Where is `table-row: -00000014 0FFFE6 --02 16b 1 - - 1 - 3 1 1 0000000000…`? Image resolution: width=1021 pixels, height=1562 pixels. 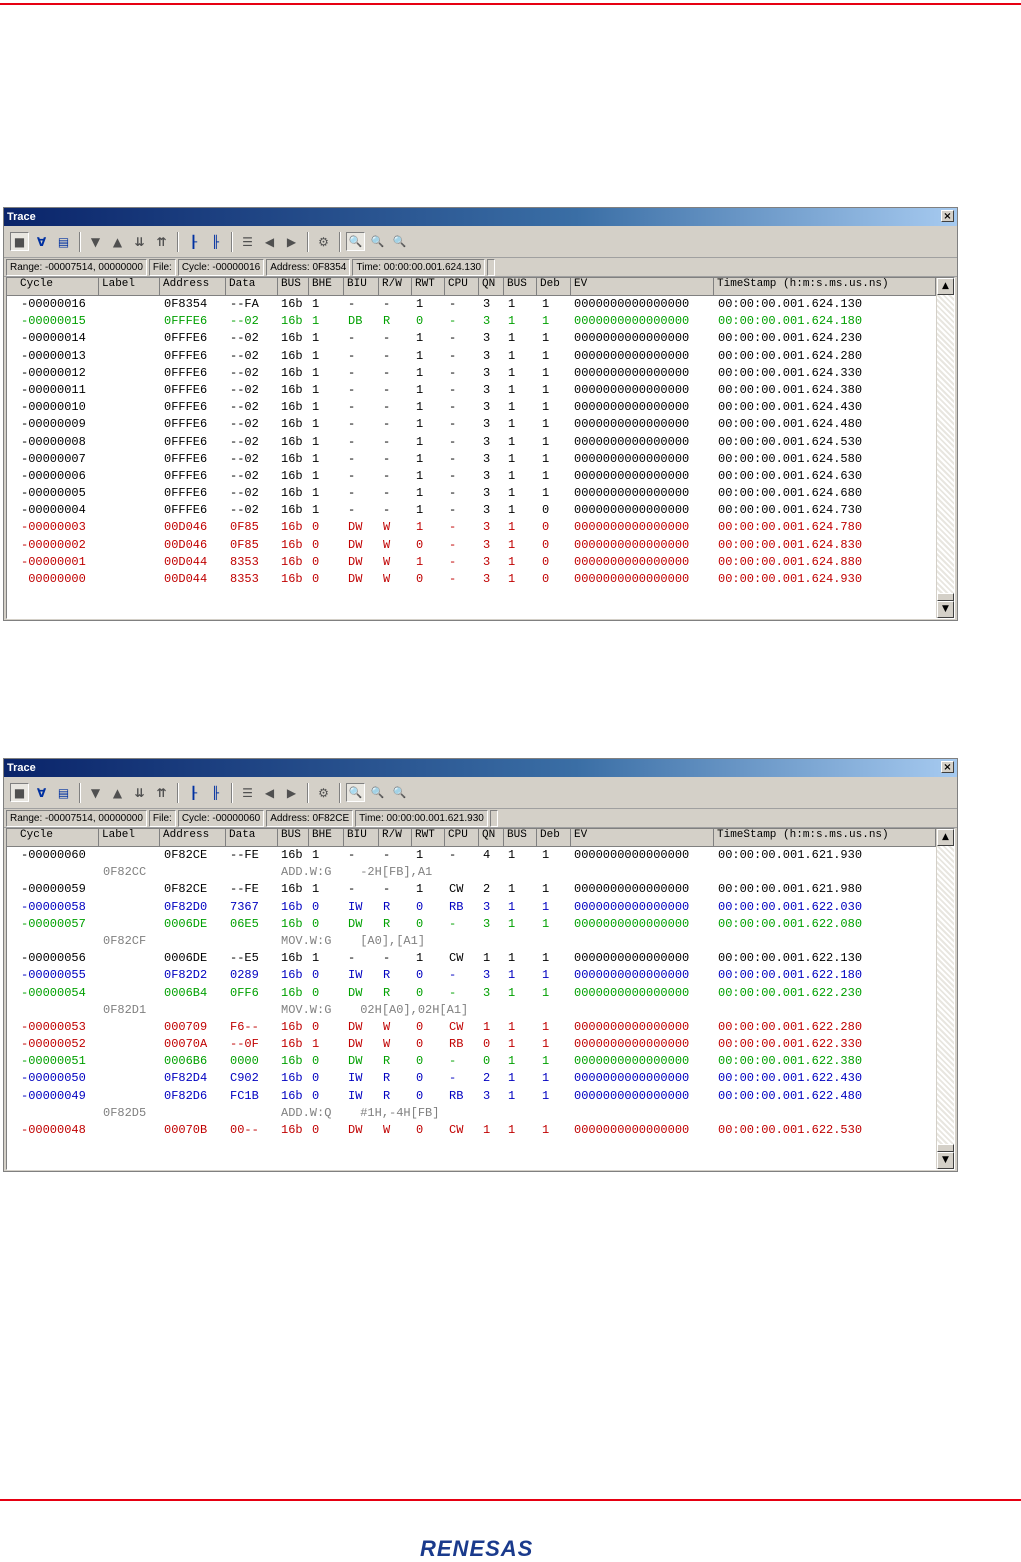 table-row: -00000014 0FFFE6 --02 16b 1 - - 1 - 3 1 1 0000000000… is located at coordinates (480, 338).